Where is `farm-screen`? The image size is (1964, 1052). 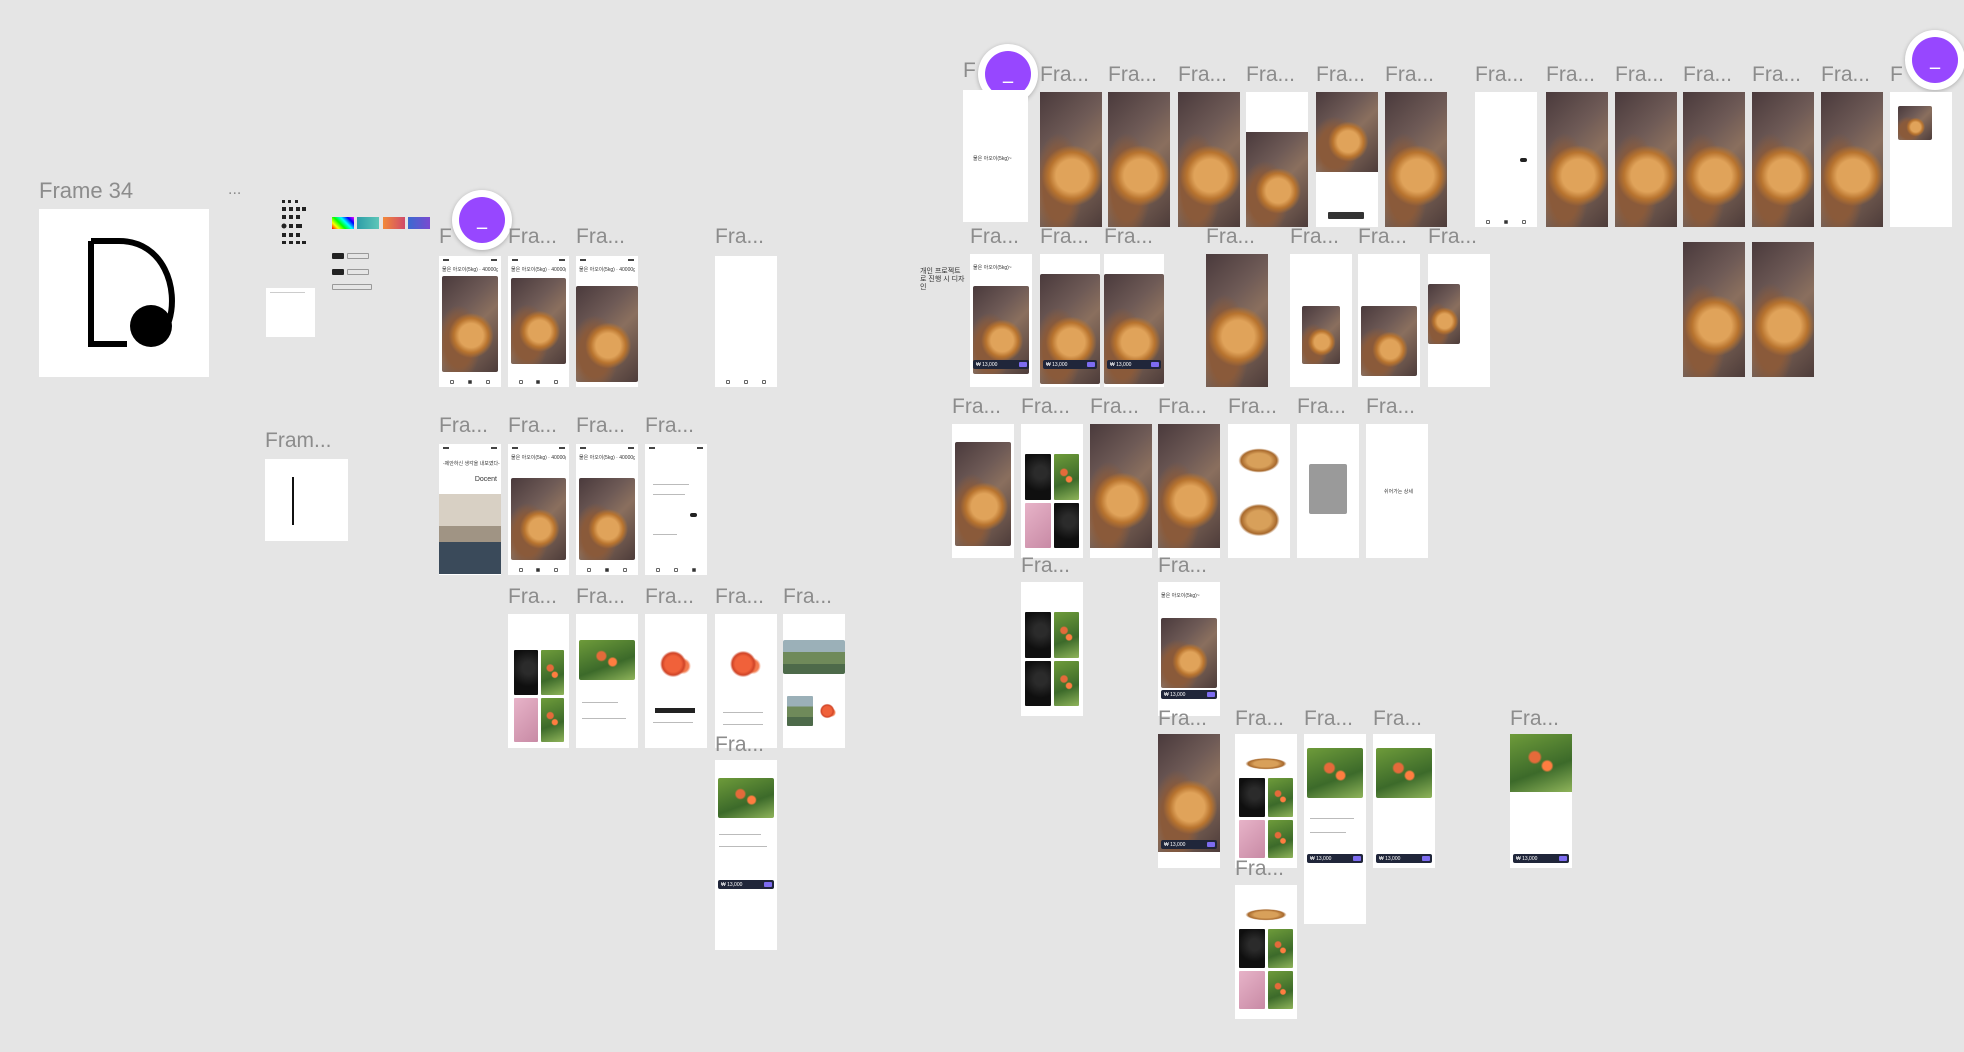
farm-screen is located at coordinates (814, 681).